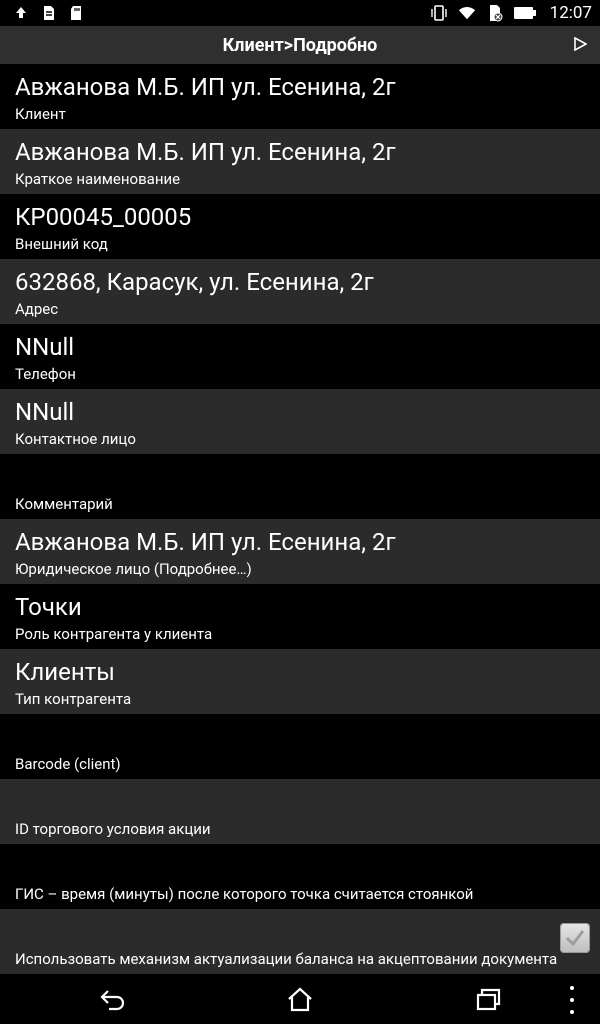 Image resolution: width=600 pixels, height=1024 pixels. I want to click on checkmark-icon, so click(575, 938).